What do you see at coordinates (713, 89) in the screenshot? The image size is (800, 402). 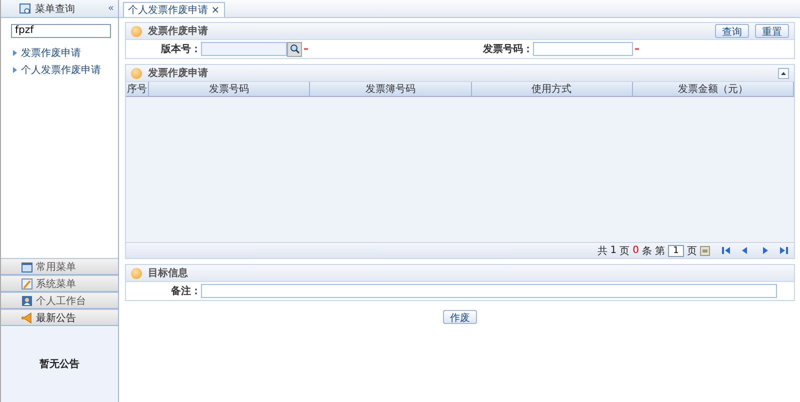 I see `column-header: 发票金额（元）` at bounding box center [713, 89].